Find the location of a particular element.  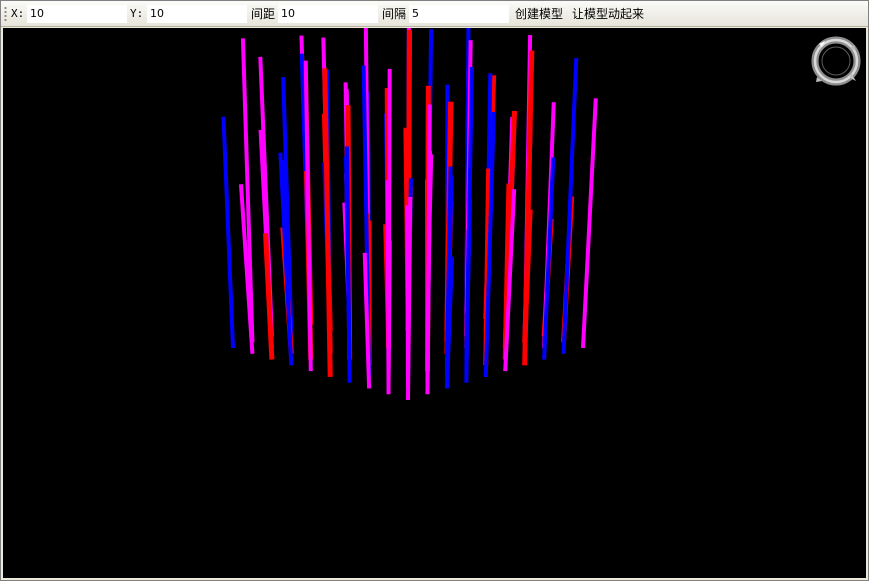

y-label: Y: is located at coordinates (137, 13).